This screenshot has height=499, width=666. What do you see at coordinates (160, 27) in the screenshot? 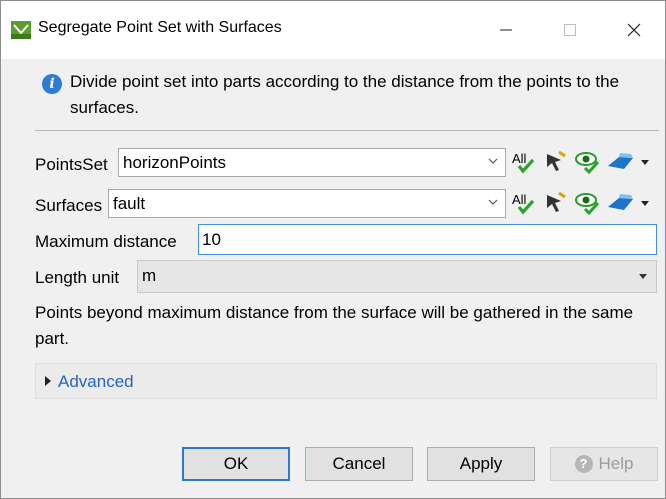
I see `window-title: Segregate Point Set with Surfaces` at bounding box center [160, 27].